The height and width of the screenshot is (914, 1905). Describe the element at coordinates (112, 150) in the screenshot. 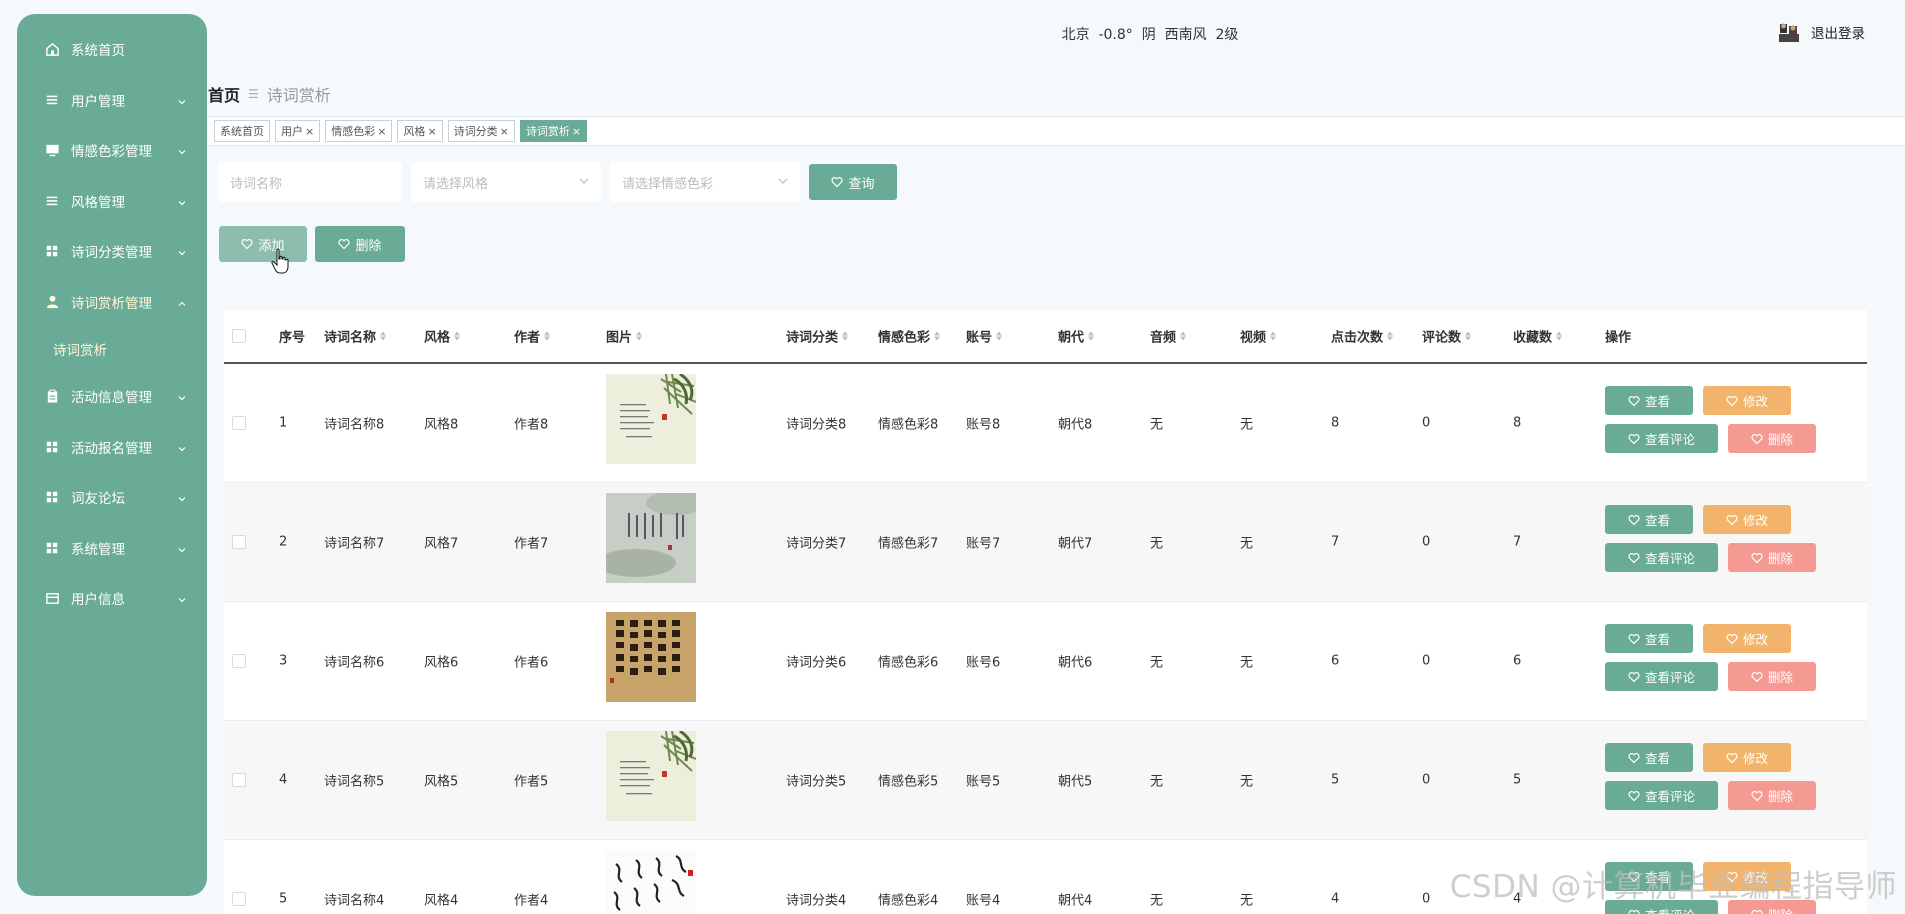

I see `sidebar-item: 情感色彩管理` at that location.